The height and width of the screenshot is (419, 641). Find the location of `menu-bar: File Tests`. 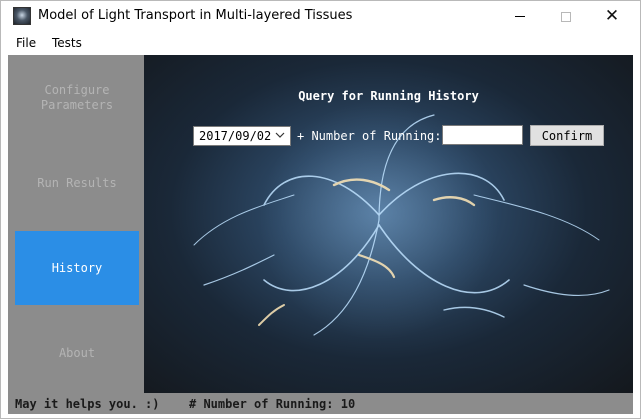

menu-bar: File Tests is located at coordinates (320, 43).